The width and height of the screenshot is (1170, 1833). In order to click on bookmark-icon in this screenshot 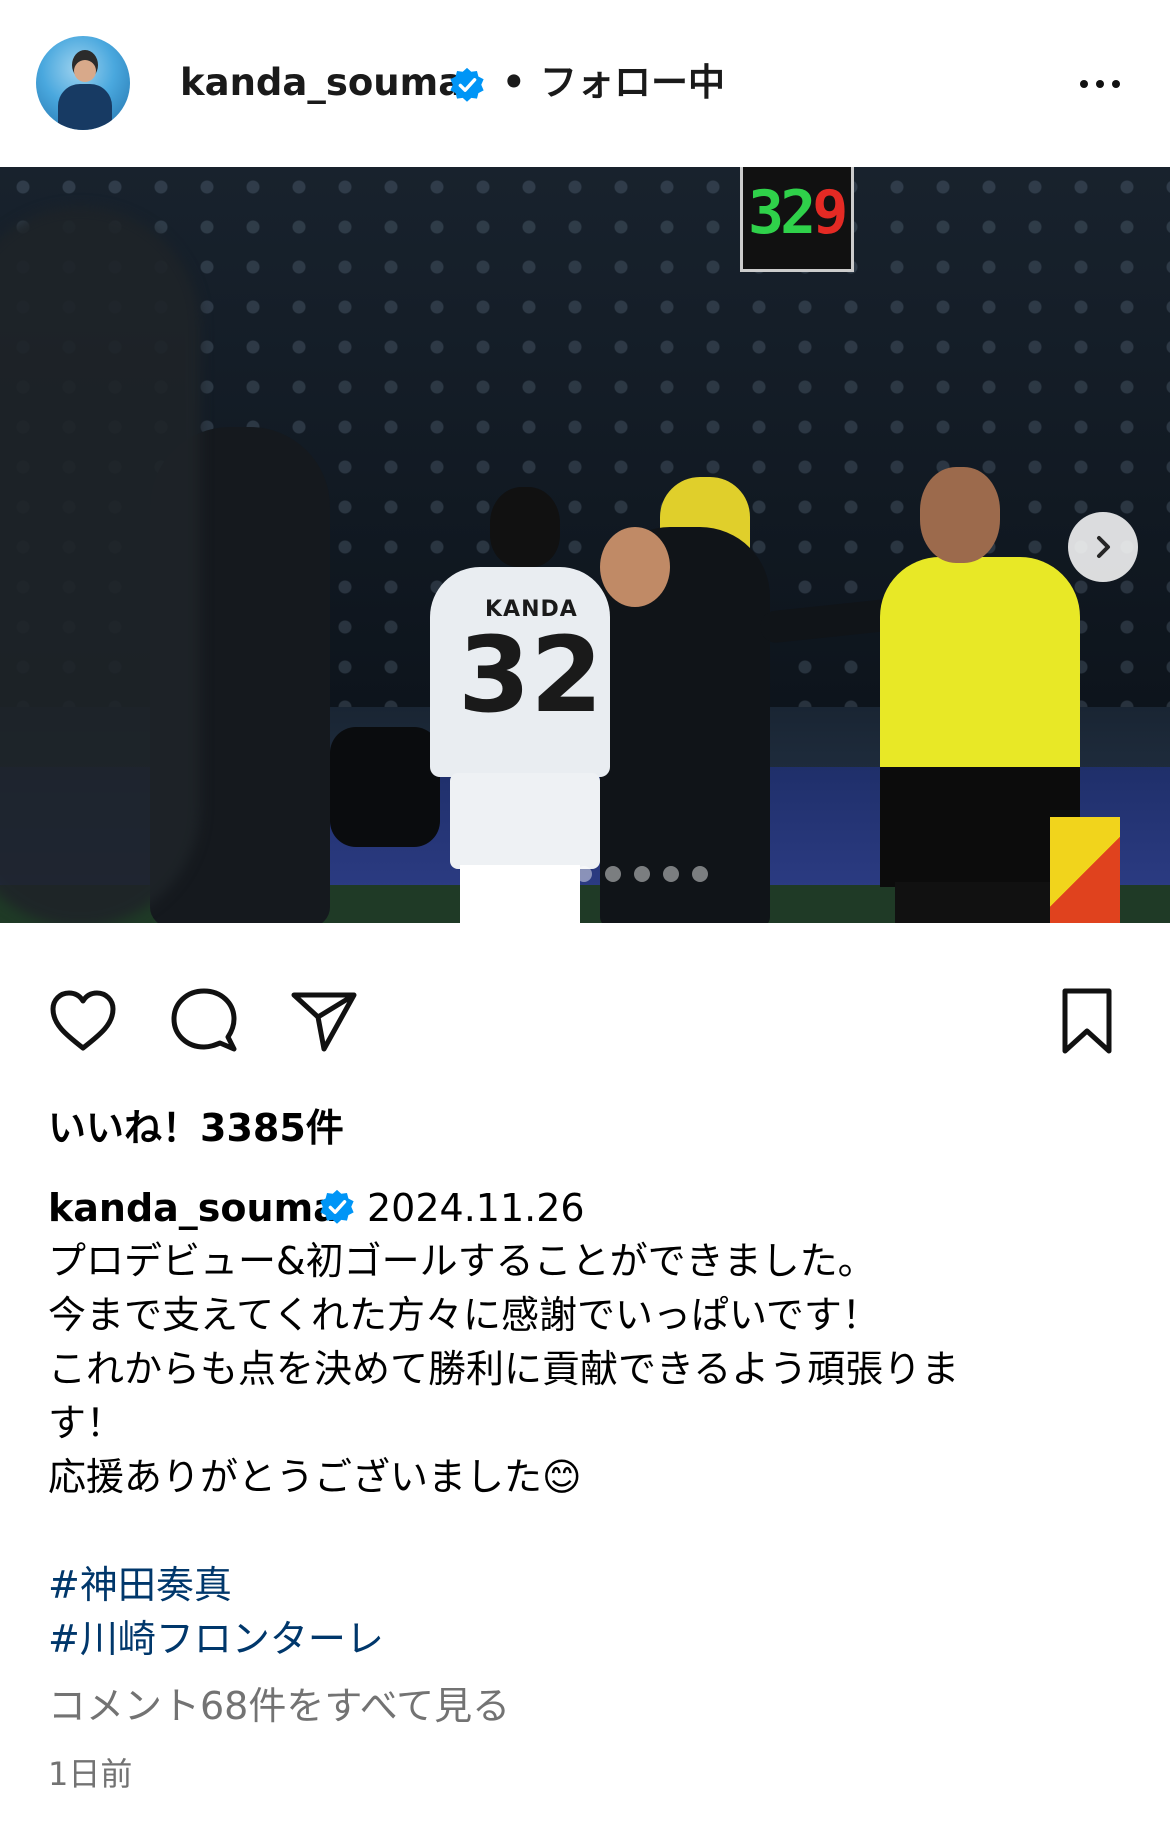, I will do `click(1087, 1021)`.